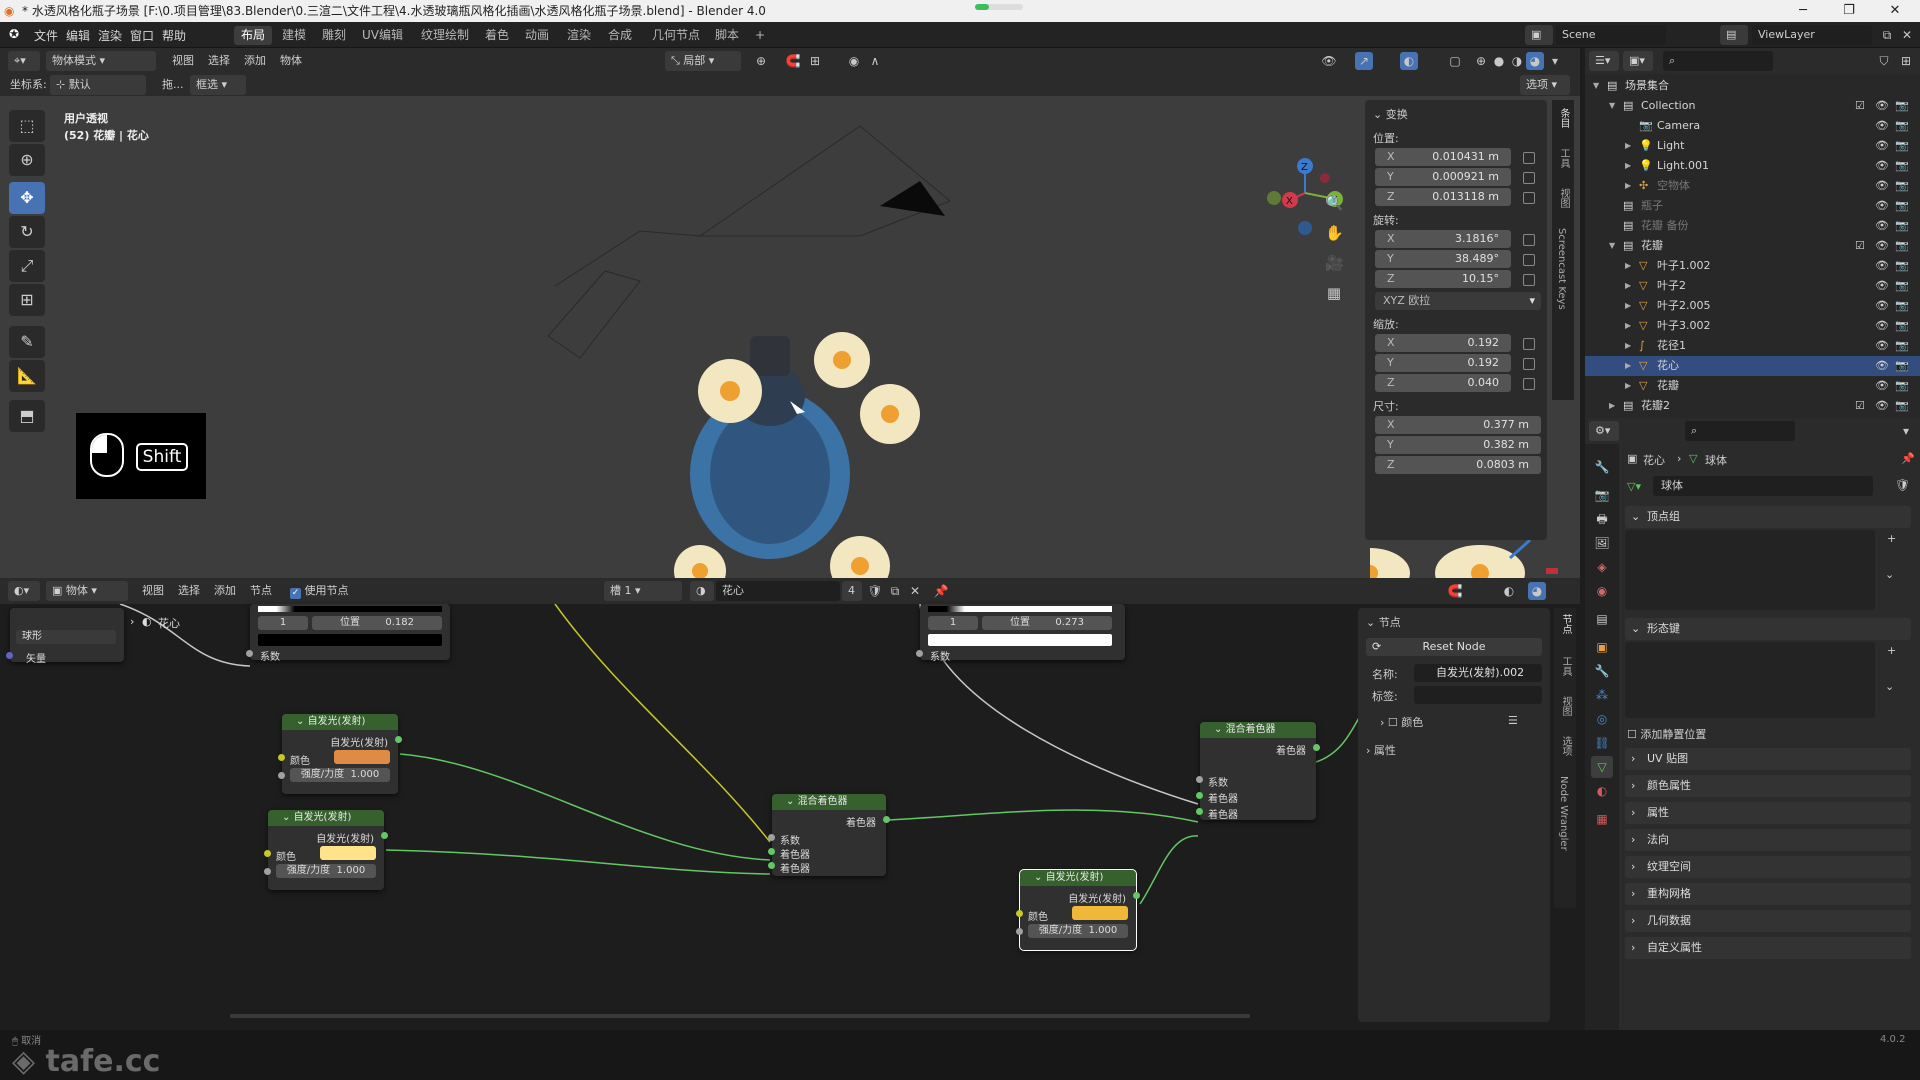 This screenshot has width=1920, height=1080. What do you see at coordinates (24, 591) in the screenshot?
I see `node-editor-type-icon: ◐▾` at bounding box center [24, 591].